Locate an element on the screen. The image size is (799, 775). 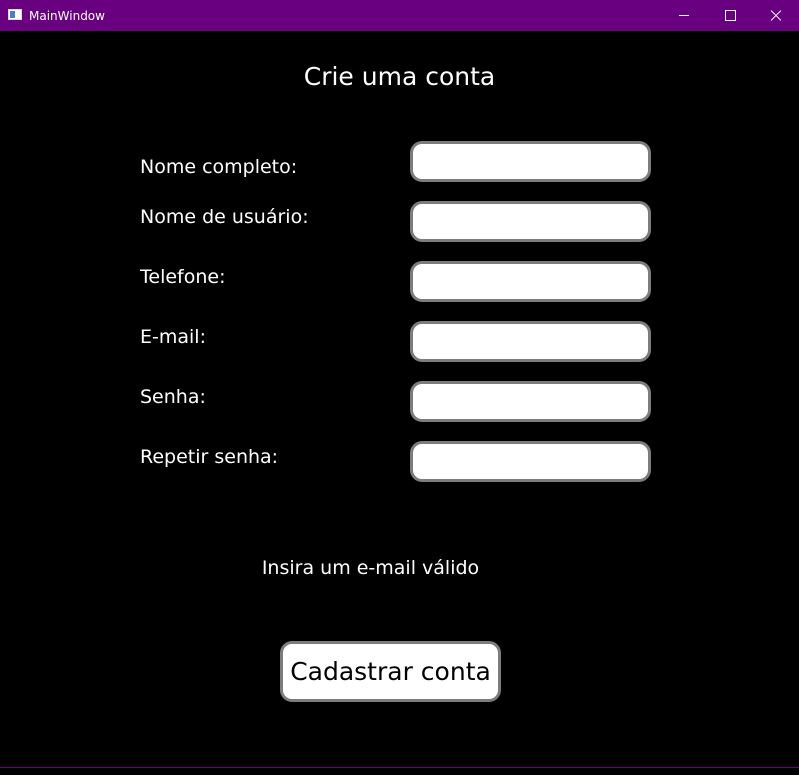
phone-label: Telefone: is located at coordinates (183, 277).